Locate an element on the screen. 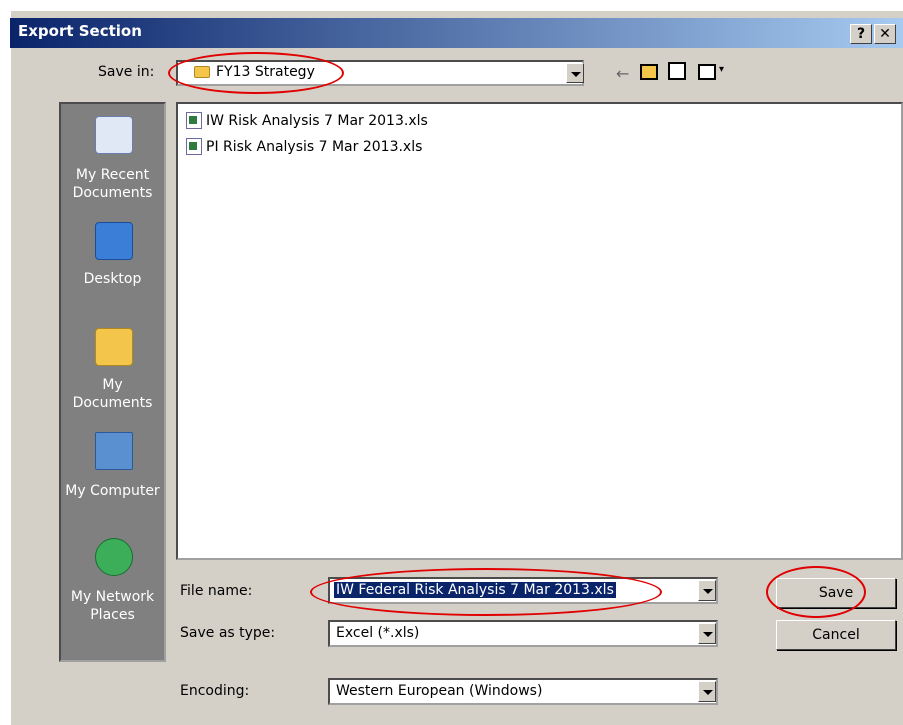  cancel-button: Cancel is located at coordinates (836, 635).